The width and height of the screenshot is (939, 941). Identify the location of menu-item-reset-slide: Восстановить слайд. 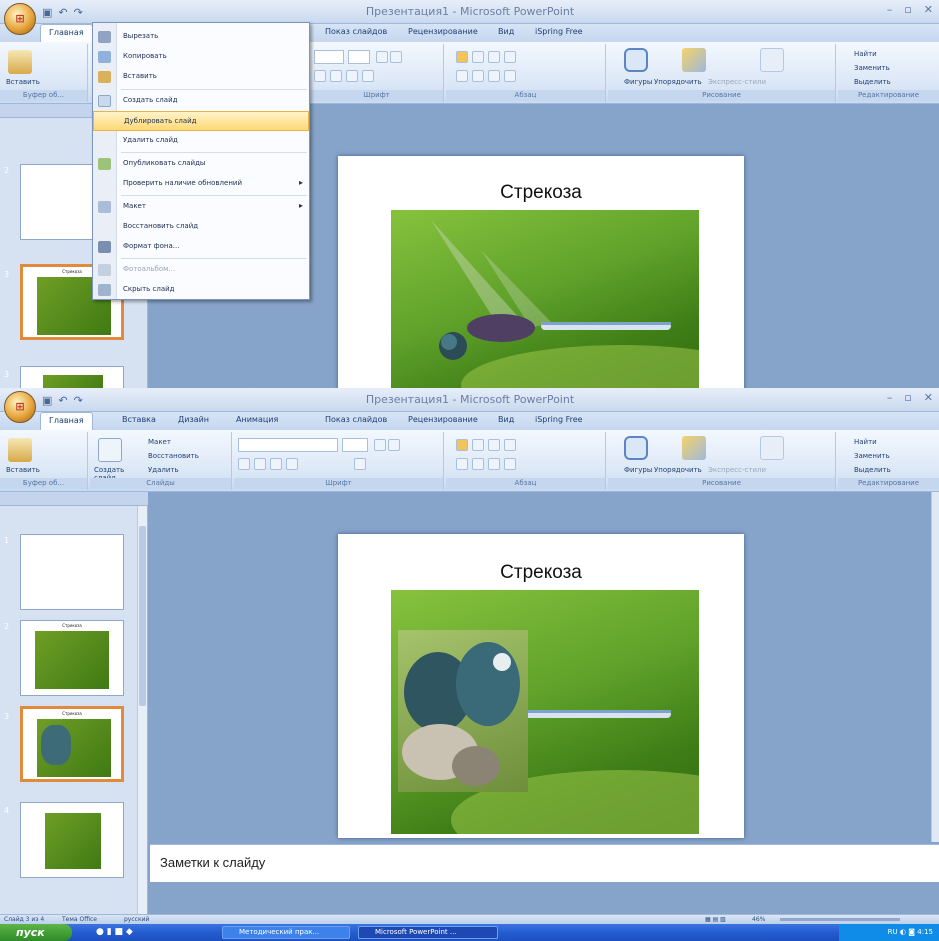
(201, 227).